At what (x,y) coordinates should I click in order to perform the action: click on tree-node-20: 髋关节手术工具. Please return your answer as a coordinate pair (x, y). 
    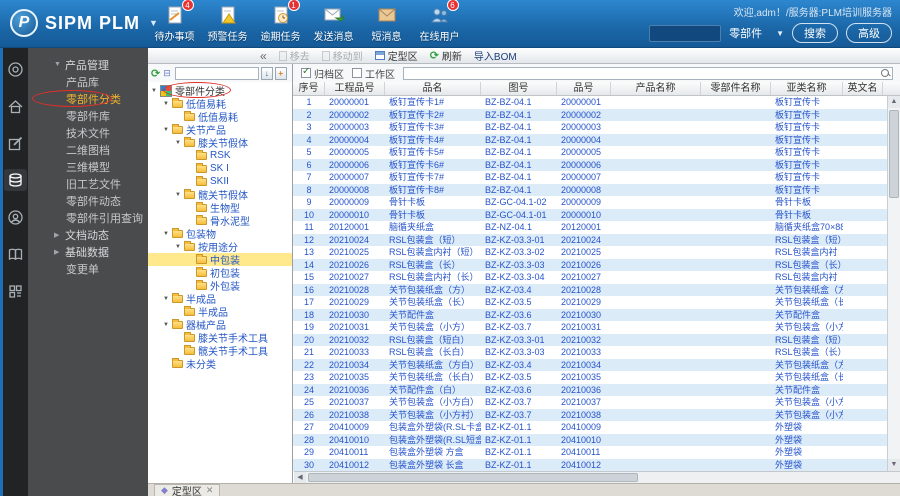
    Looking at the image, I should click on (220, 351).